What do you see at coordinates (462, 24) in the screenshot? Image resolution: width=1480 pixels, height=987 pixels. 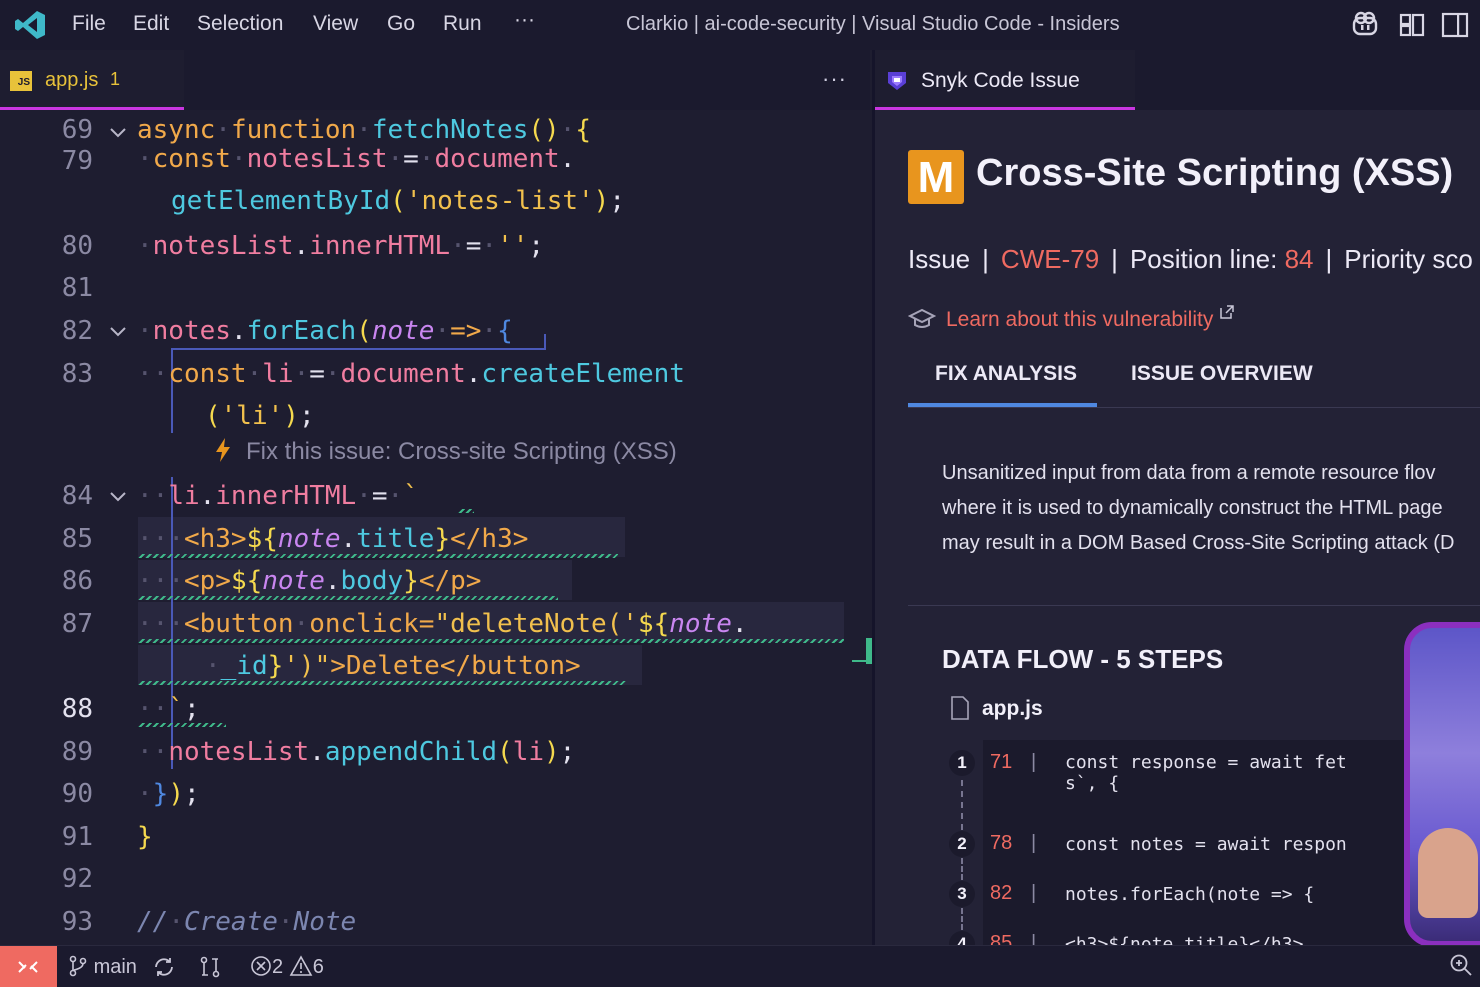 I see `menu-run: Run` at bounding box center [462, 24].